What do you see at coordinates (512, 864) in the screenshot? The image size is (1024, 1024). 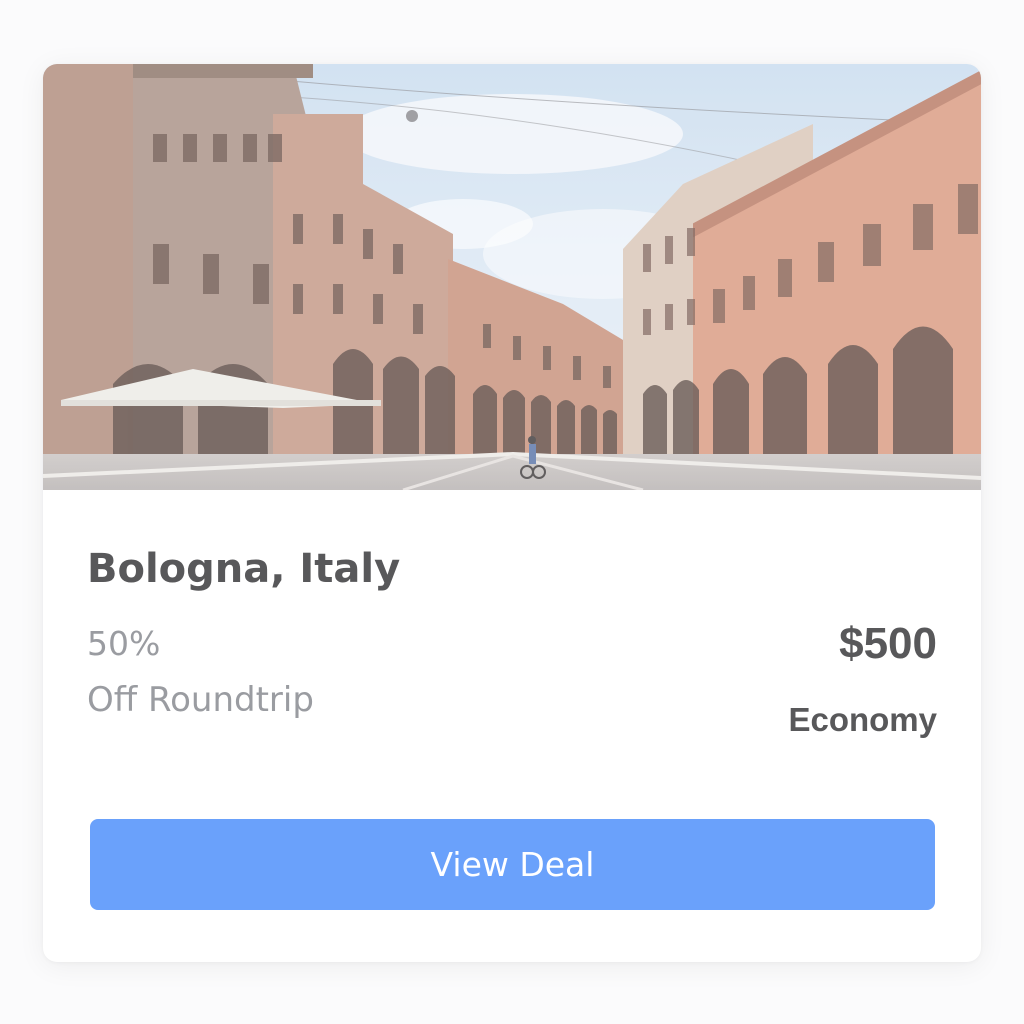 I see `view-deal-button: View Deal` at bounding box center [512, 864].